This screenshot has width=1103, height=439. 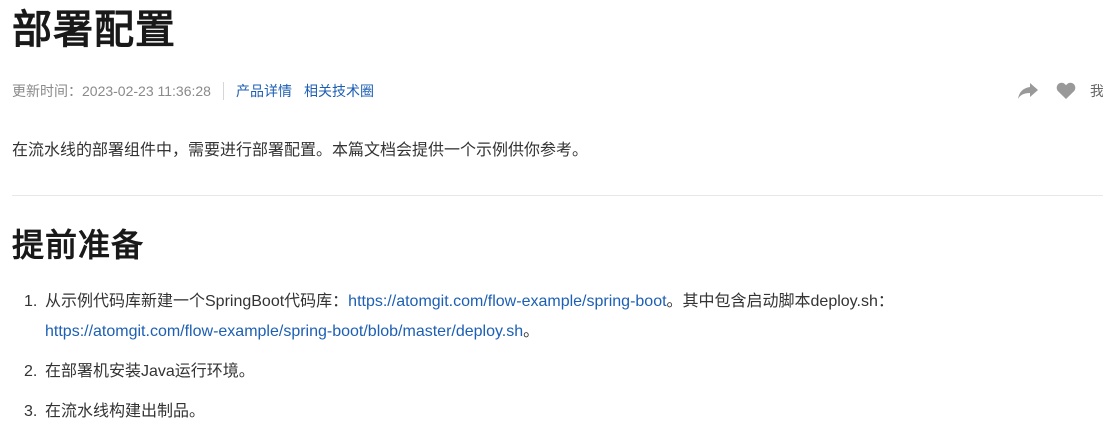 I want to click on share-icon, so click(x=1028, y=91).